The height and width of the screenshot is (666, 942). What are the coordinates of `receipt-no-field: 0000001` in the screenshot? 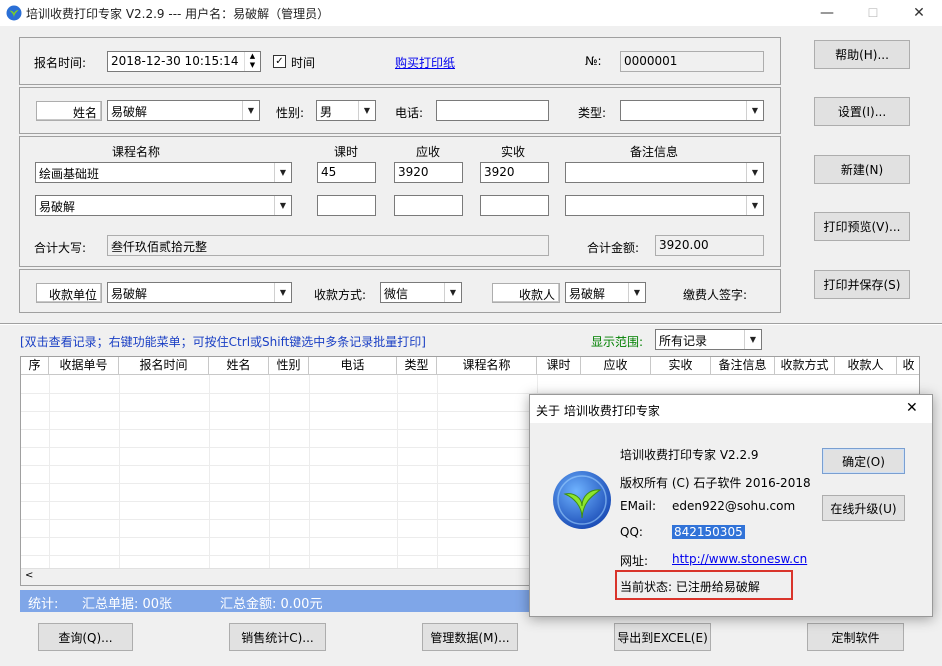 It's located at (692, 61).